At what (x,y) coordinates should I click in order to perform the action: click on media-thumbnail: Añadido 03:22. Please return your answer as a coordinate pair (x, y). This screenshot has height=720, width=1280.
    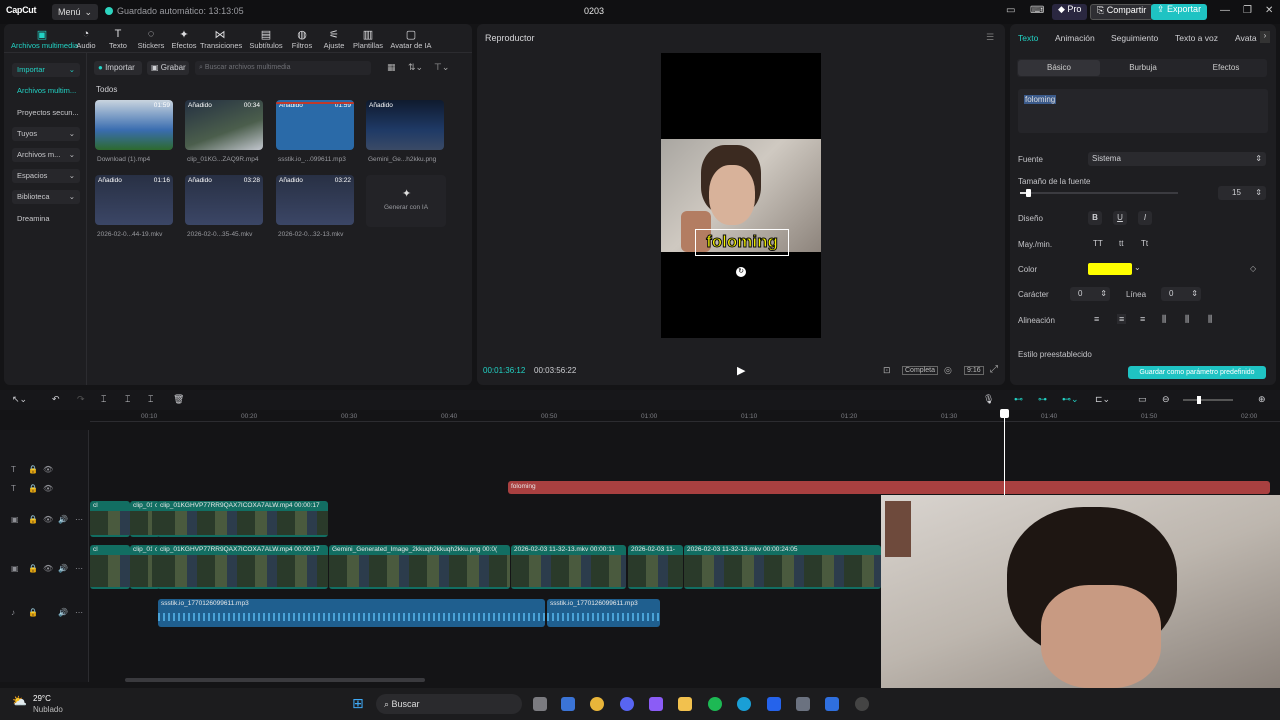
    Looking at the image, I should click on (315, 200).